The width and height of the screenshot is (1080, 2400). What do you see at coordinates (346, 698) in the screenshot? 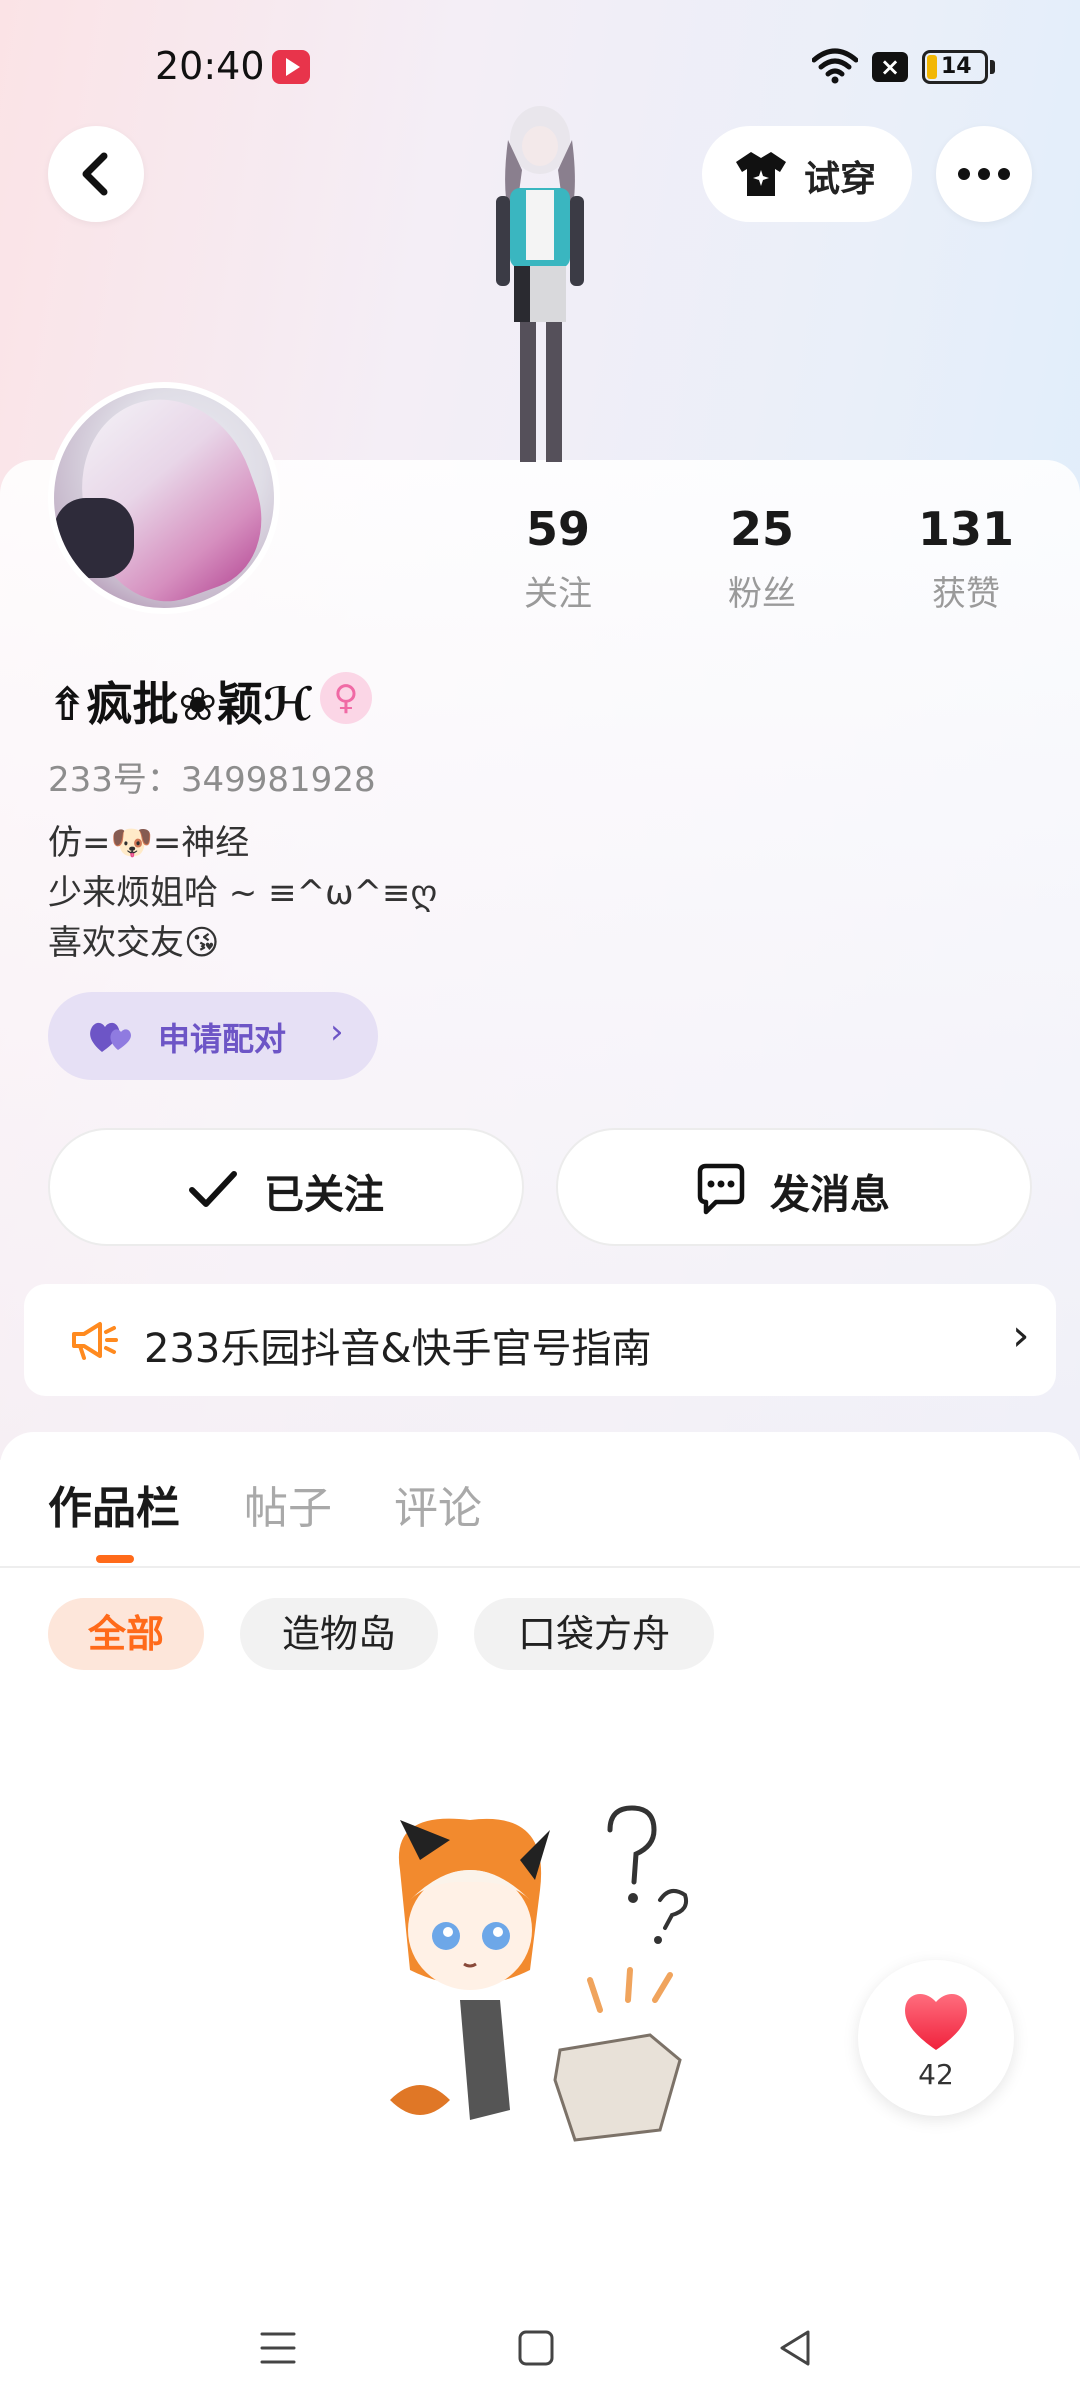
I see `female-gender-icon: ♀` at bounding box center [346, 698].